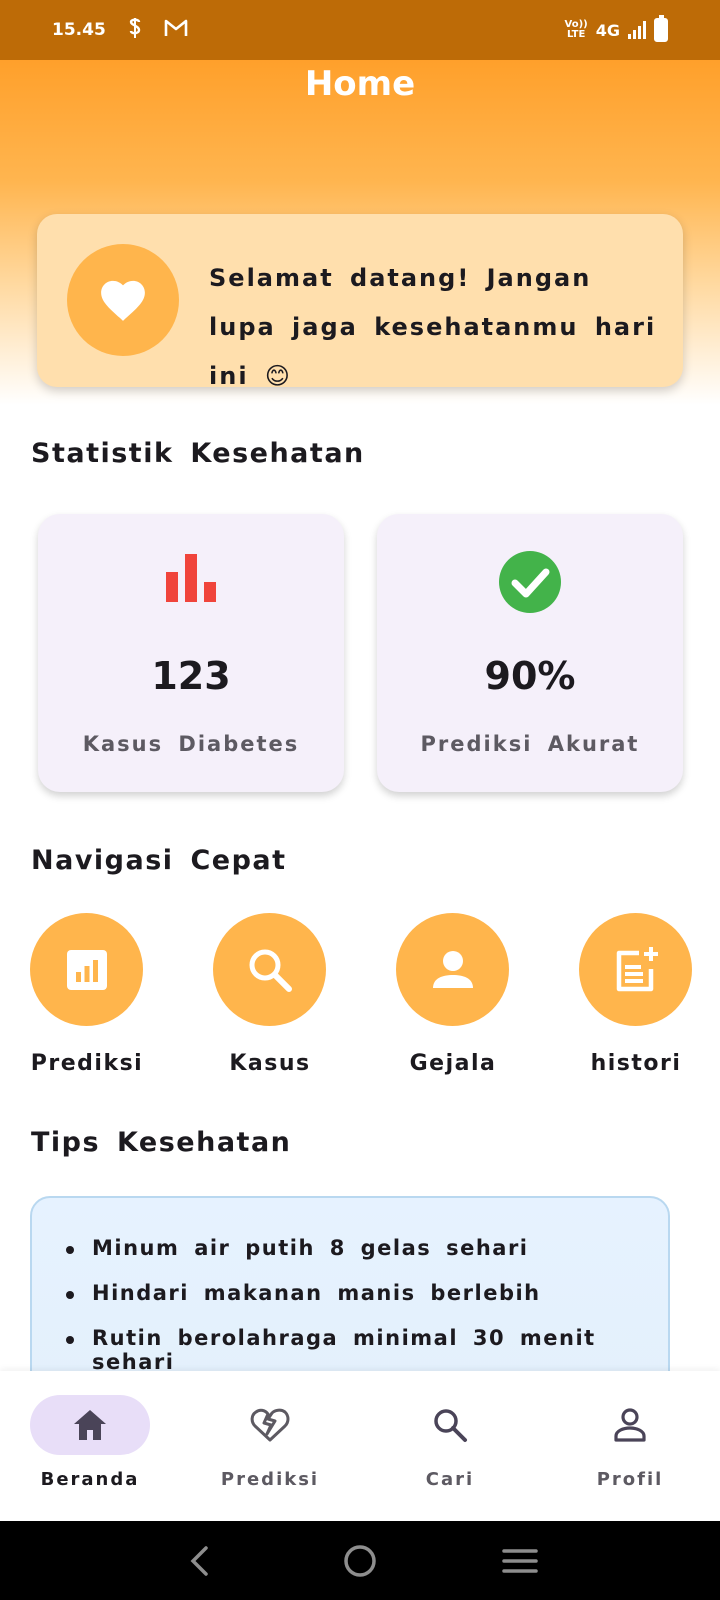 The image size is (720, 1600). What do you see at coordinates (630, 1479) in the screenshot?
I see `bottom-nav-label: Profil` at bounding box center [630, 1479].